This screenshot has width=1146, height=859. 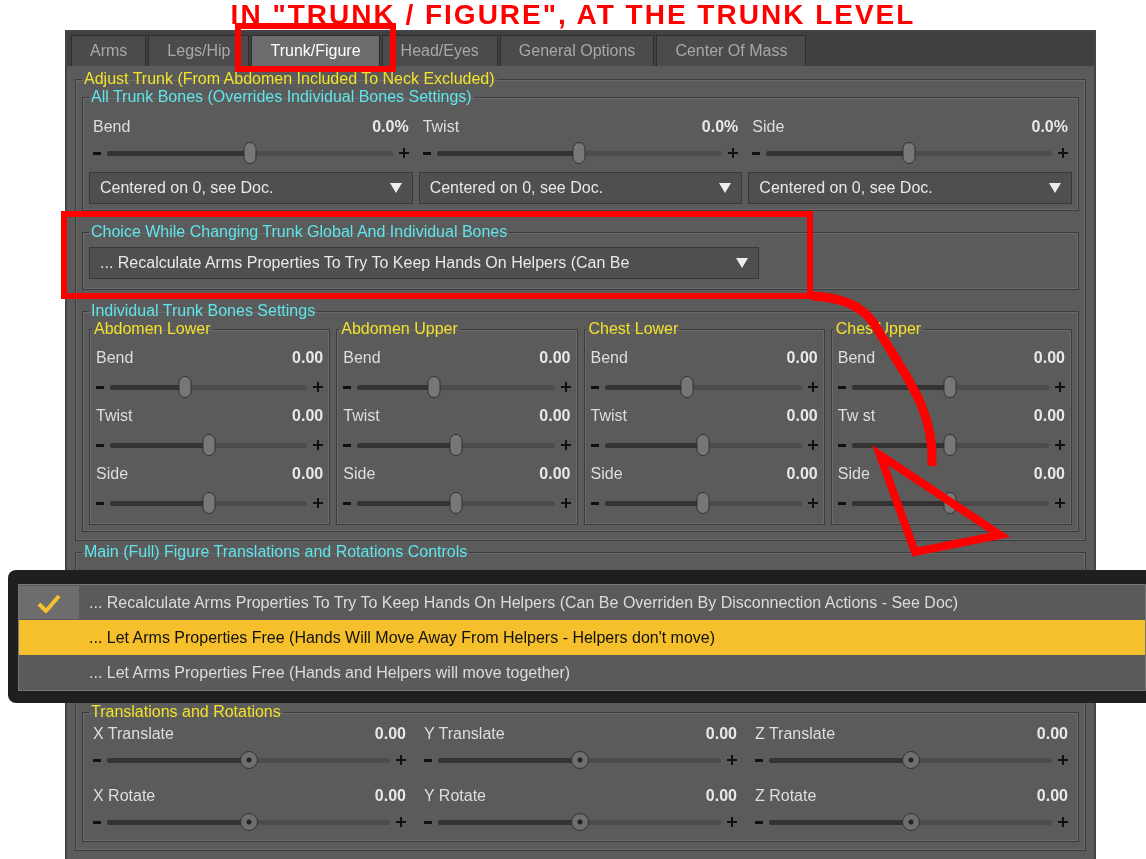 What do you see at coordinates (582, 602) in the screenshot?
I see `menu-option: ... Recalculate Arms Properties To Try To Keep Hands On Helpers (Can Be Overriden By Disconnection Actions - See Doc)` at bounding box center [582, 602].